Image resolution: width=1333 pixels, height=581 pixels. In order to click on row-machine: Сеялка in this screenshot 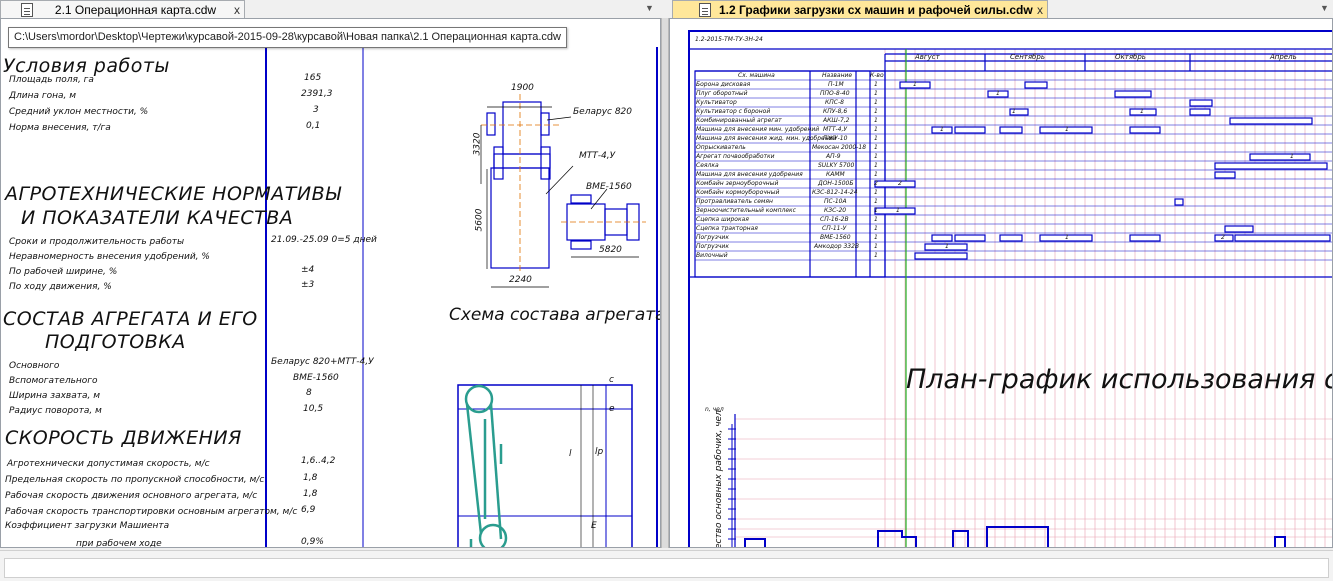, I will do `click(707, 165)`.